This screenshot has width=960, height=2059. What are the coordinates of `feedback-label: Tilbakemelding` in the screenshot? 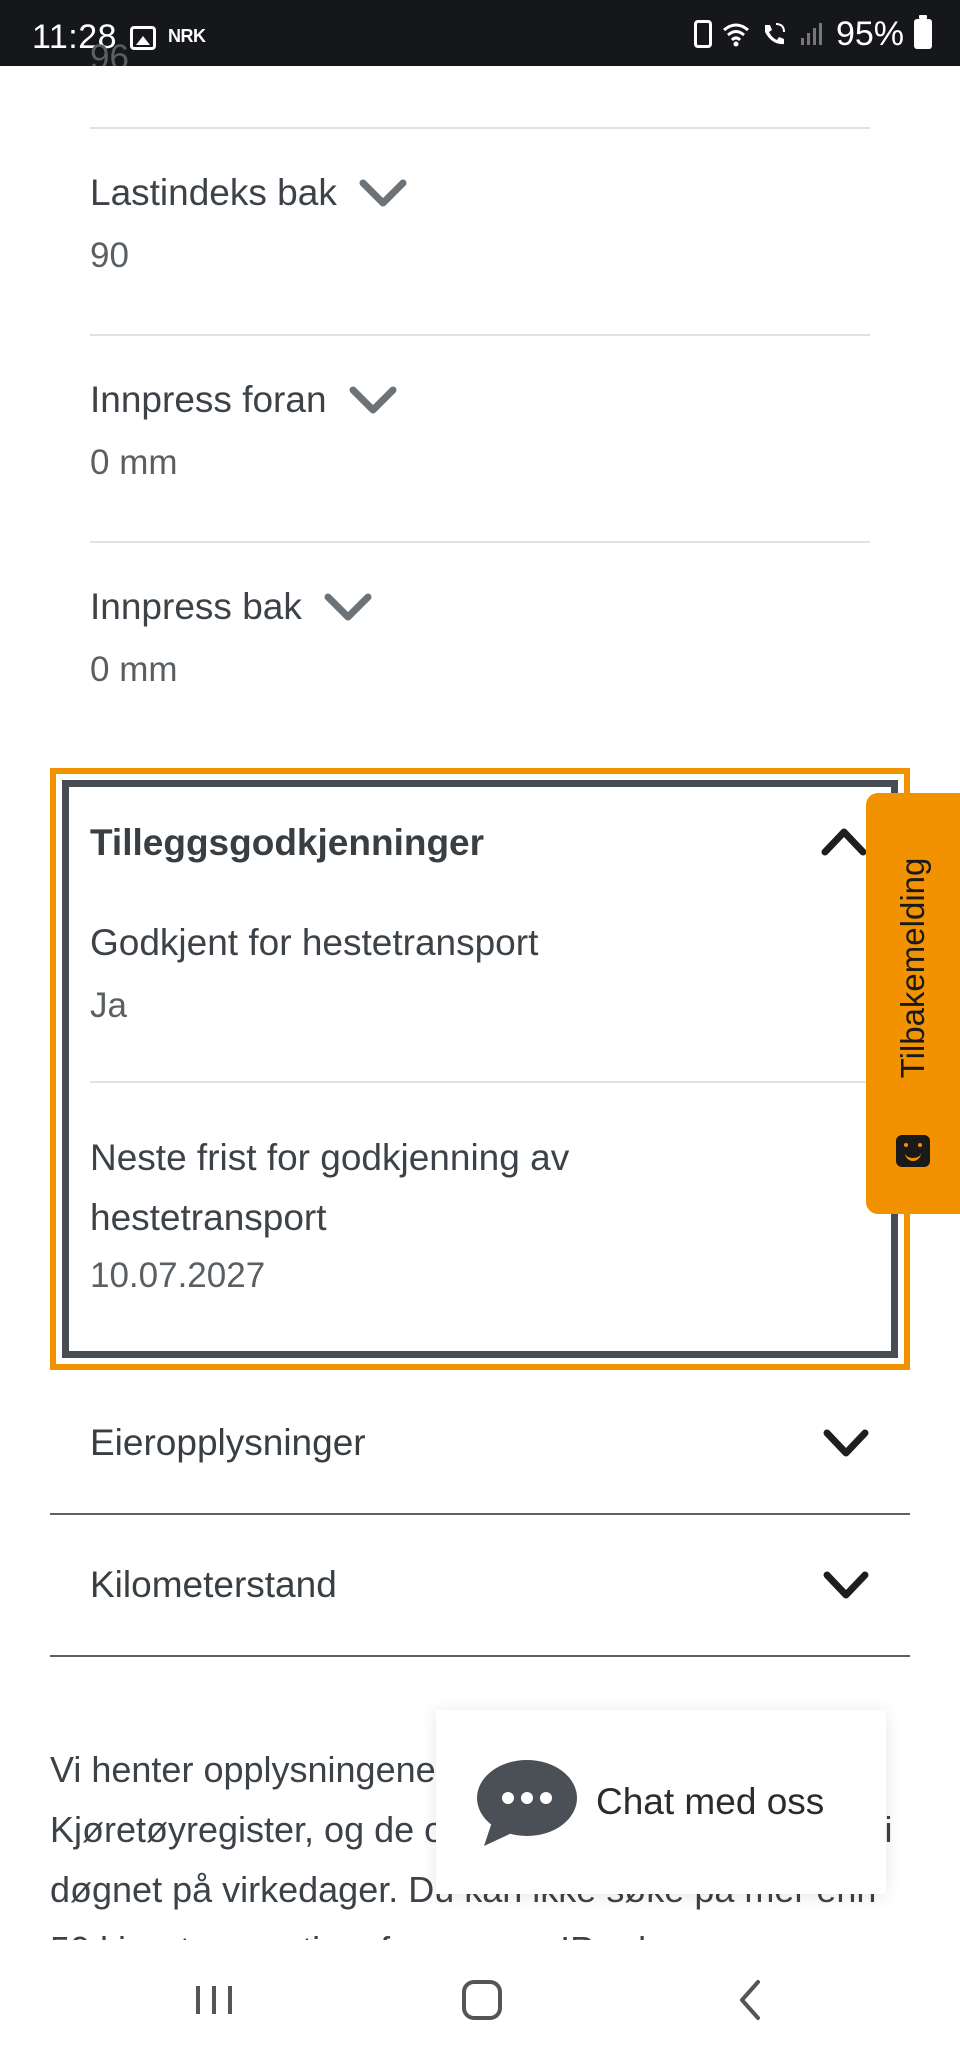 It's located at (912, 968).